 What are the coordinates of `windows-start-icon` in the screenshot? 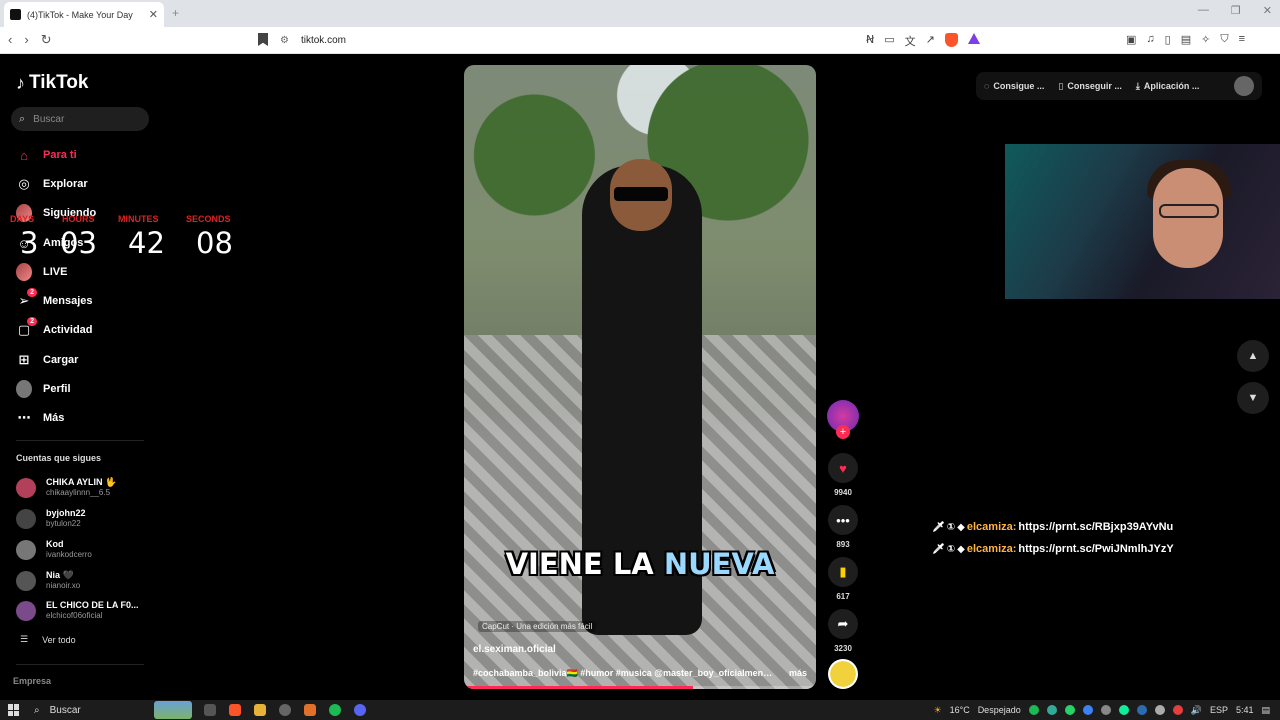 It's located at (14, 710).